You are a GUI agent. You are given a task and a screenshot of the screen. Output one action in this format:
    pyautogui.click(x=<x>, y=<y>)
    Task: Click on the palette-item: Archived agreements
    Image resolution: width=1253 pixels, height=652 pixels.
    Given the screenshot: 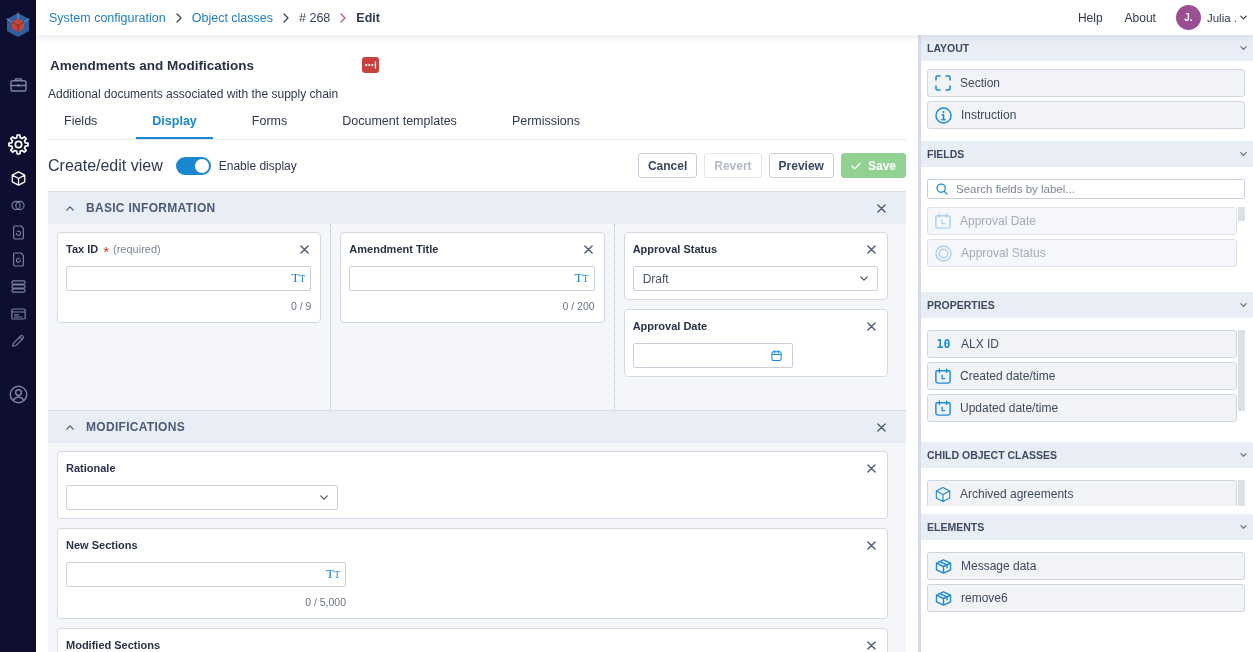 What is the action you would take?
    pyautogui.click(x=1082, y=493)
    